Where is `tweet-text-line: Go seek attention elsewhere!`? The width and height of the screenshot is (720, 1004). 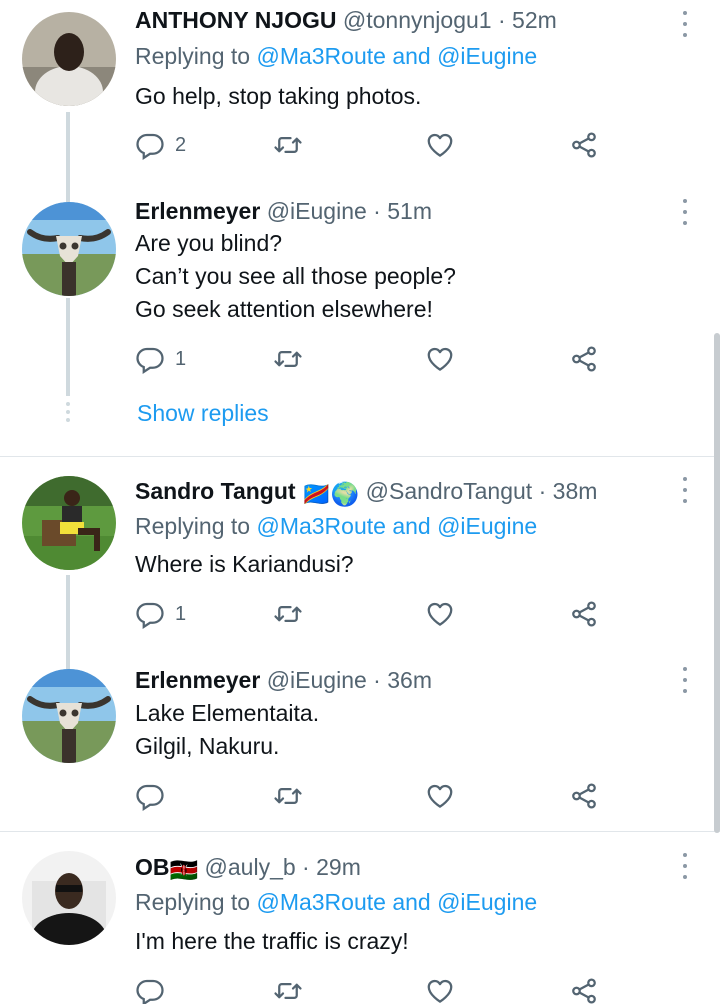
tweet-text-line: Go seek attention elsewhere! is located at coordinates (284, 309).